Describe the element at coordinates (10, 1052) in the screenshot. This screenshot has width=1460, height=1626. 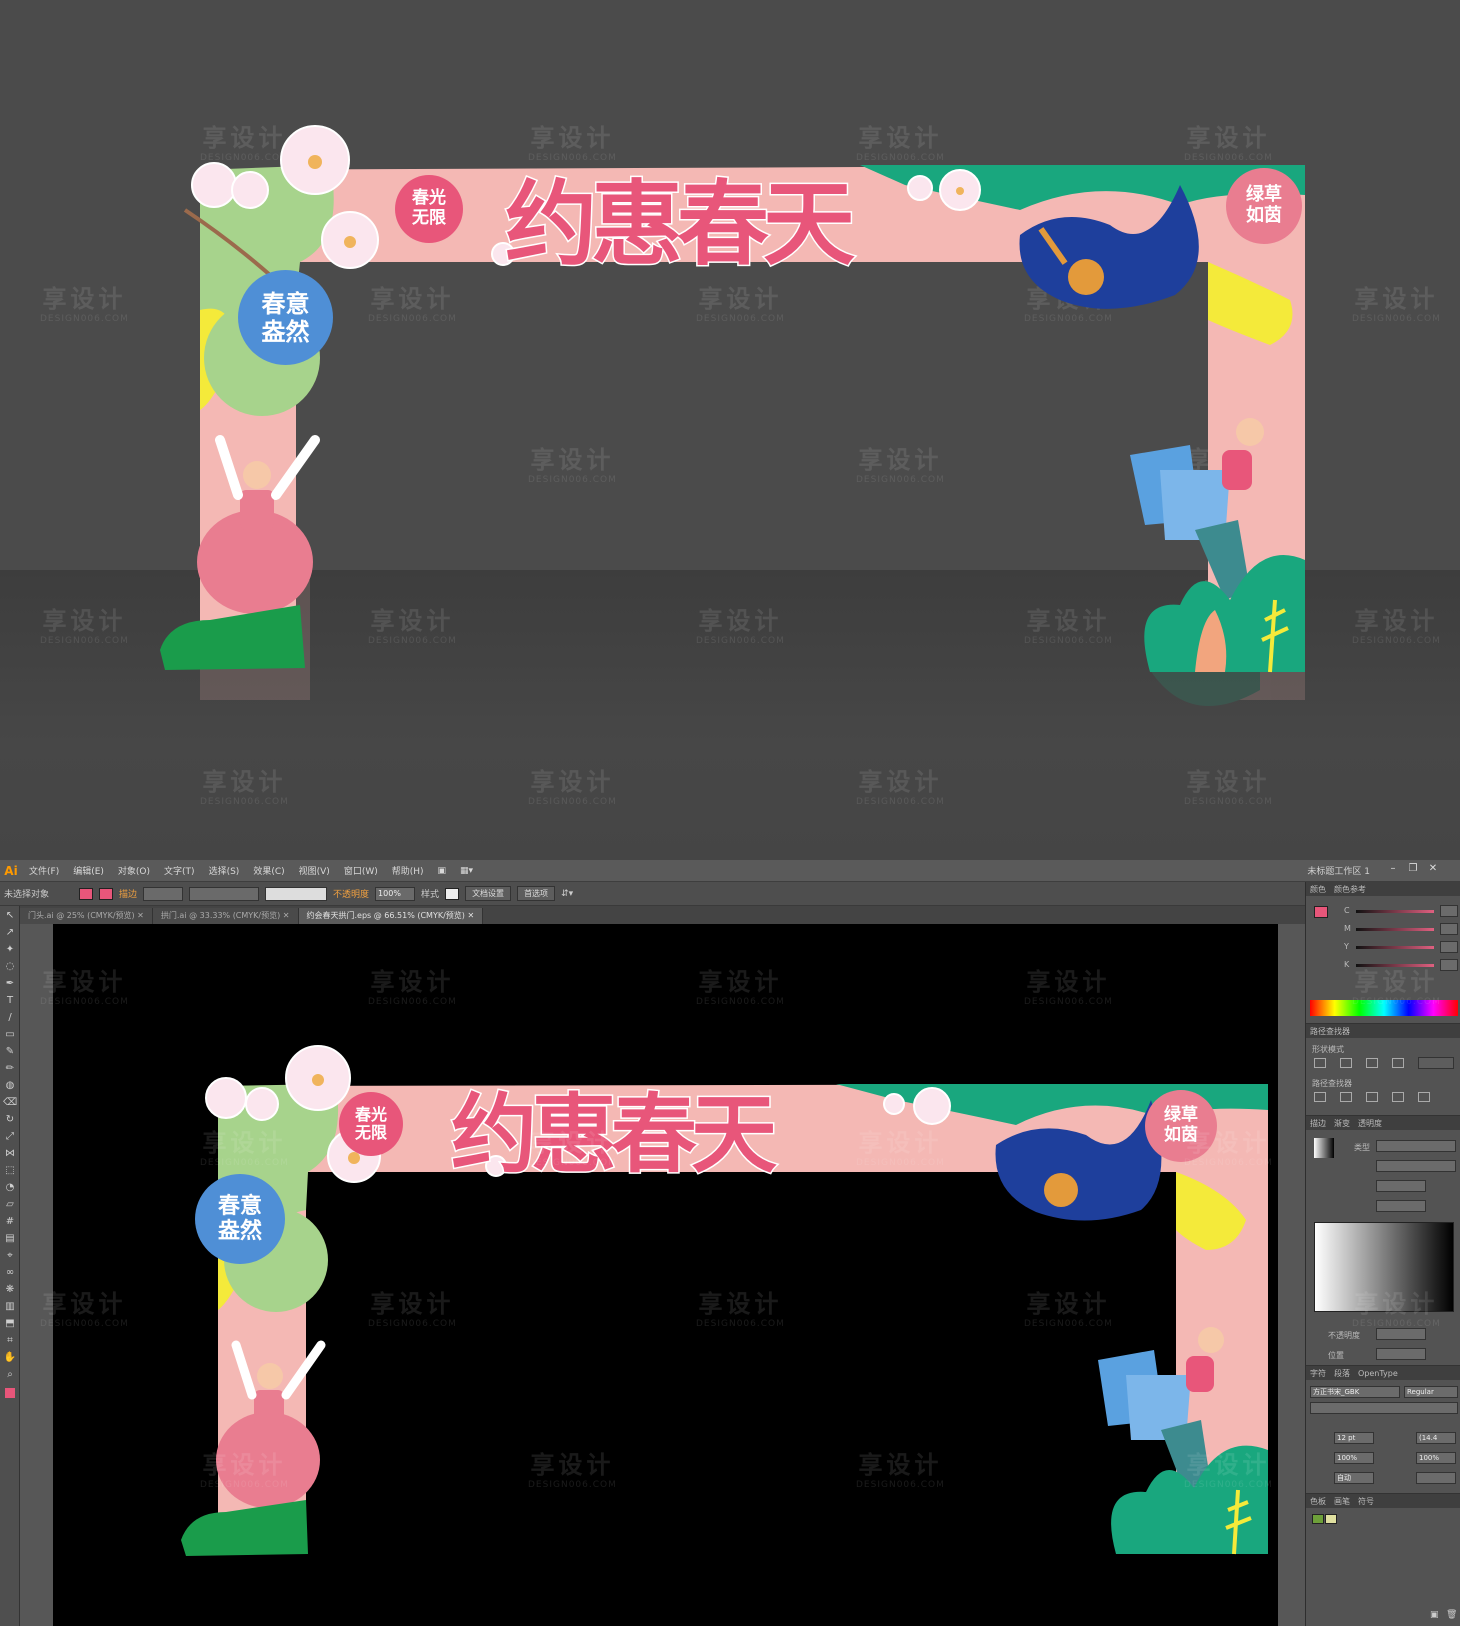
I see `paintbrush-icon: ✎` at that location.